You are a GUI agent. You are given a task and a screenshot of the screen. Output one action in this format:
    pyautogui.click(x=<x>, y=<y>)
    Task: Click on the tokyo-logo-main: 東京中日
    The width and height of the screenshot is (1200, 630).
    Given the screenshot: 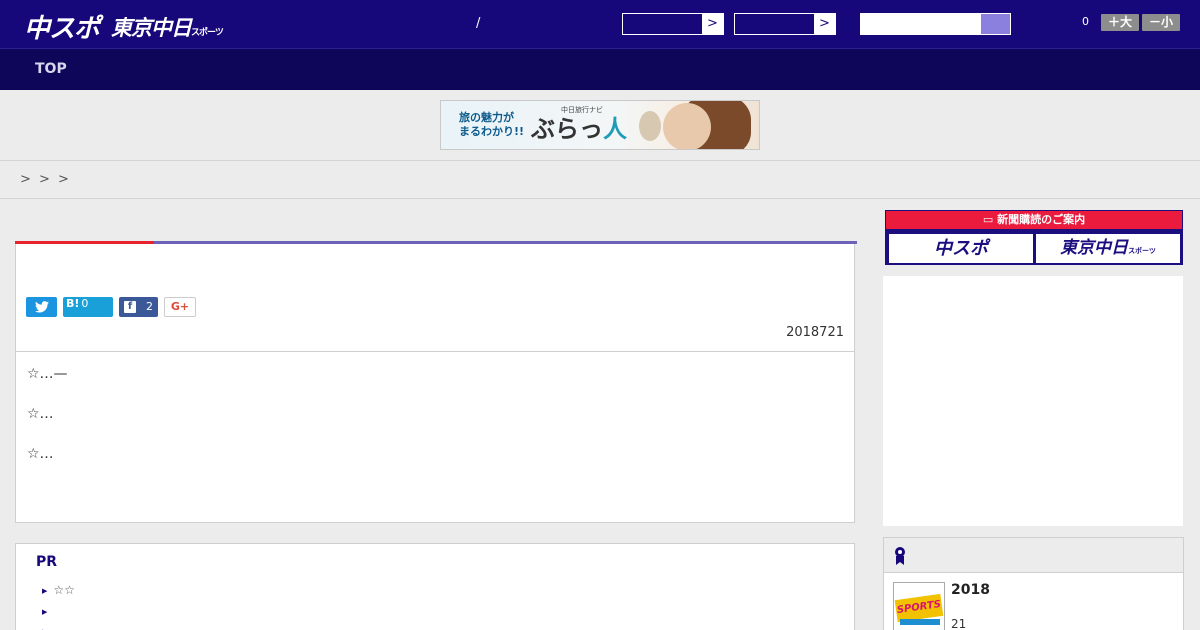 What is the action you would take?
    pyautogui.click(x=151, y=28)
    